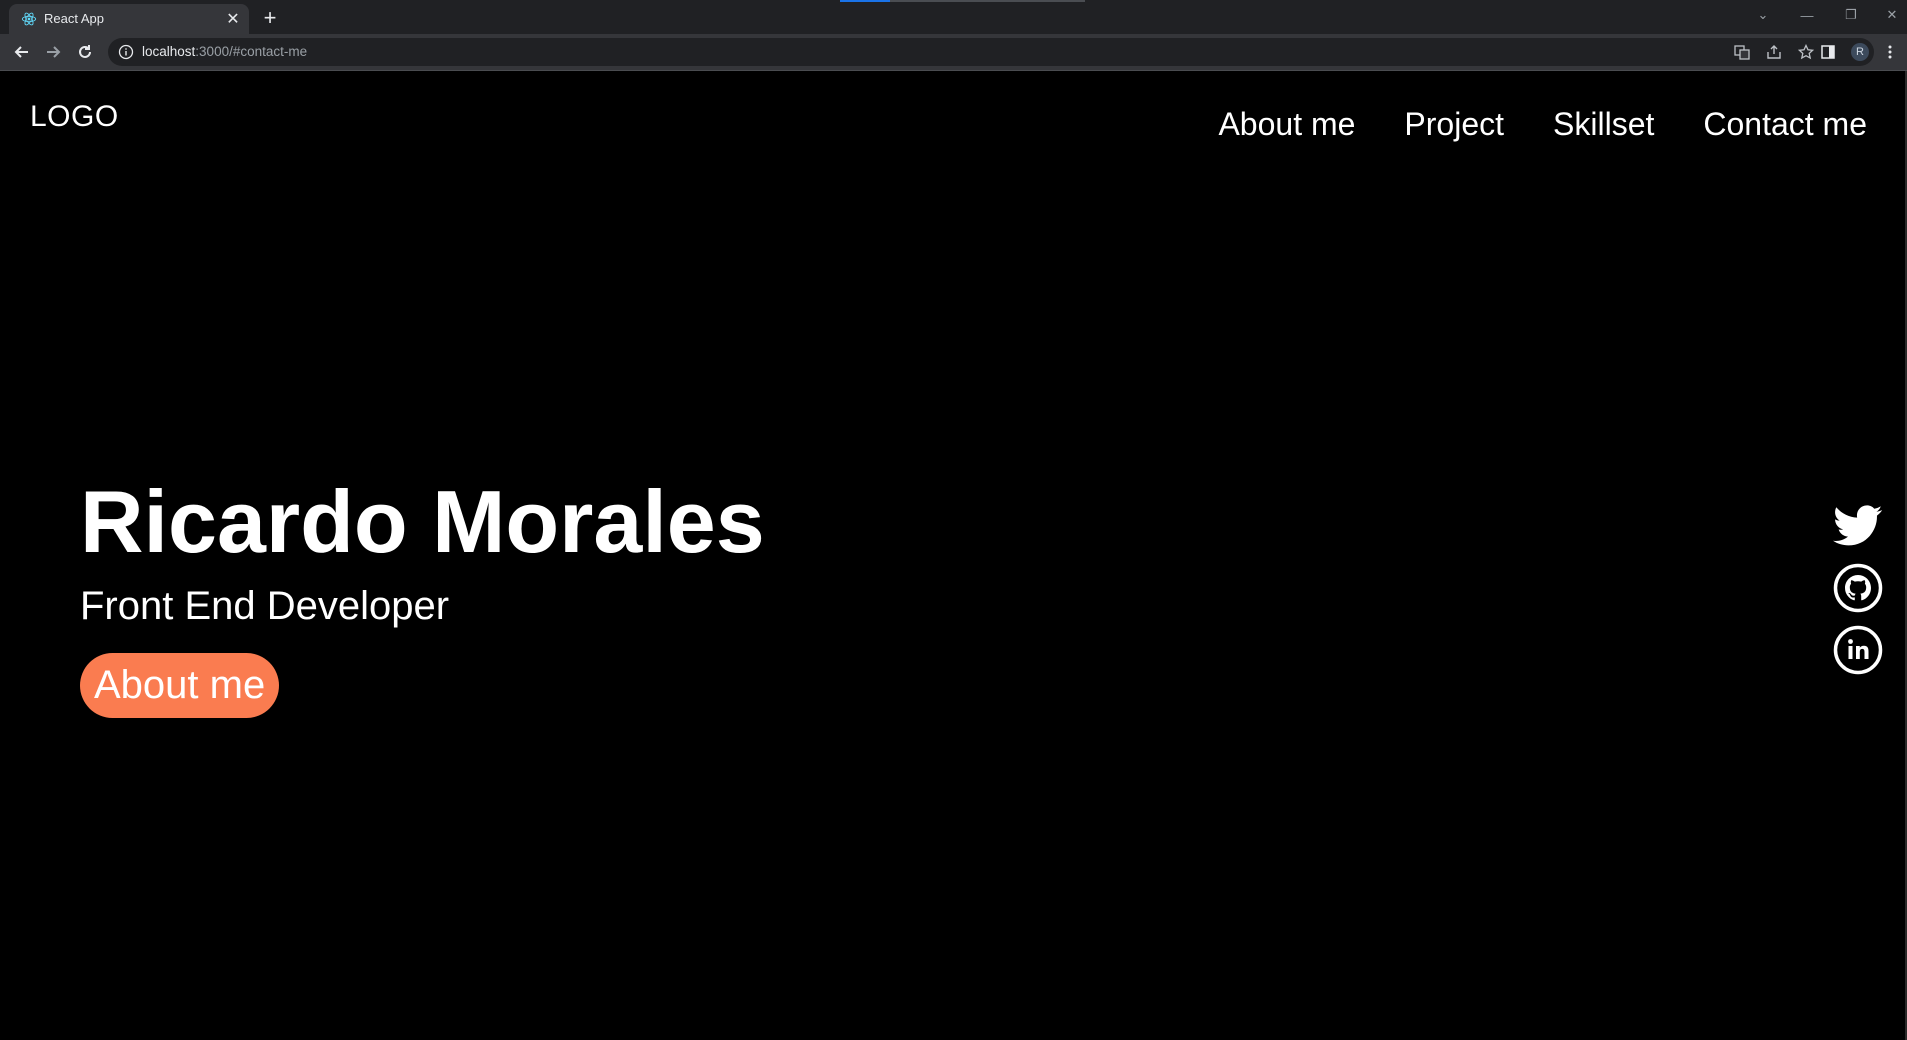 The image size is (1907, 1040). I want to click on new-tab-button: +, so click(270, 17).